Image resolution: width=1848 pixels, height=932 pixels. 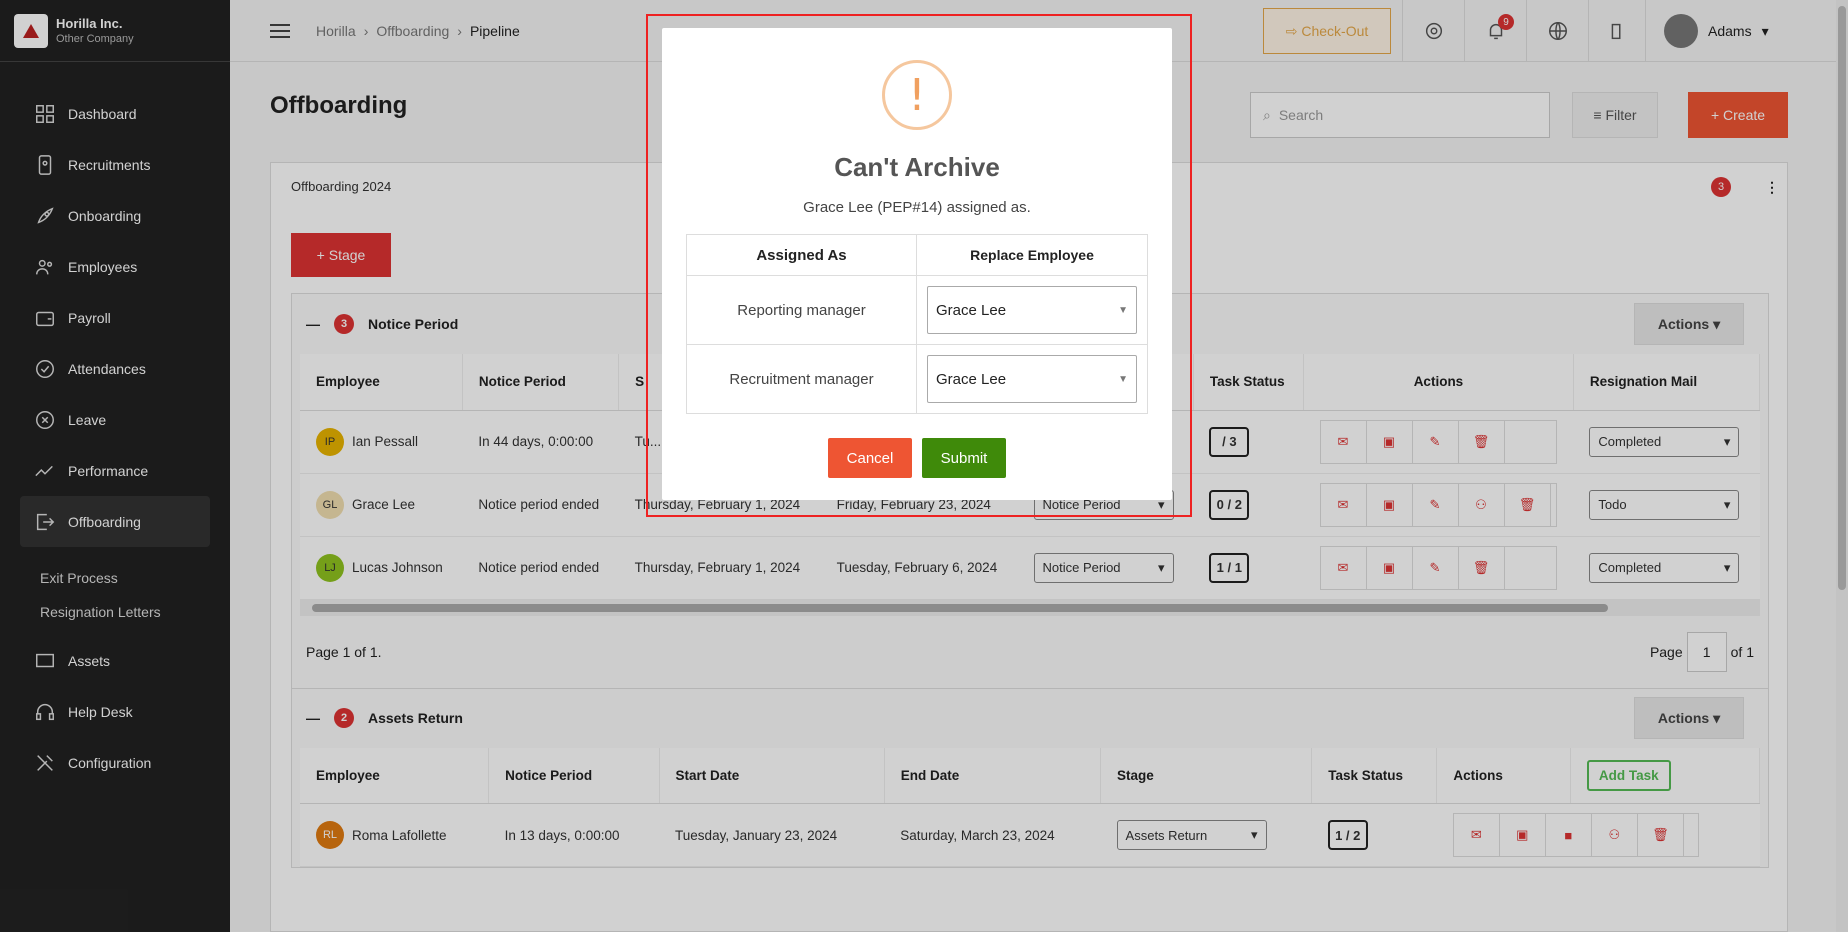 I want to click on table-row: Reporting manager Grace Lee ▼, so click(x=917, y=309).